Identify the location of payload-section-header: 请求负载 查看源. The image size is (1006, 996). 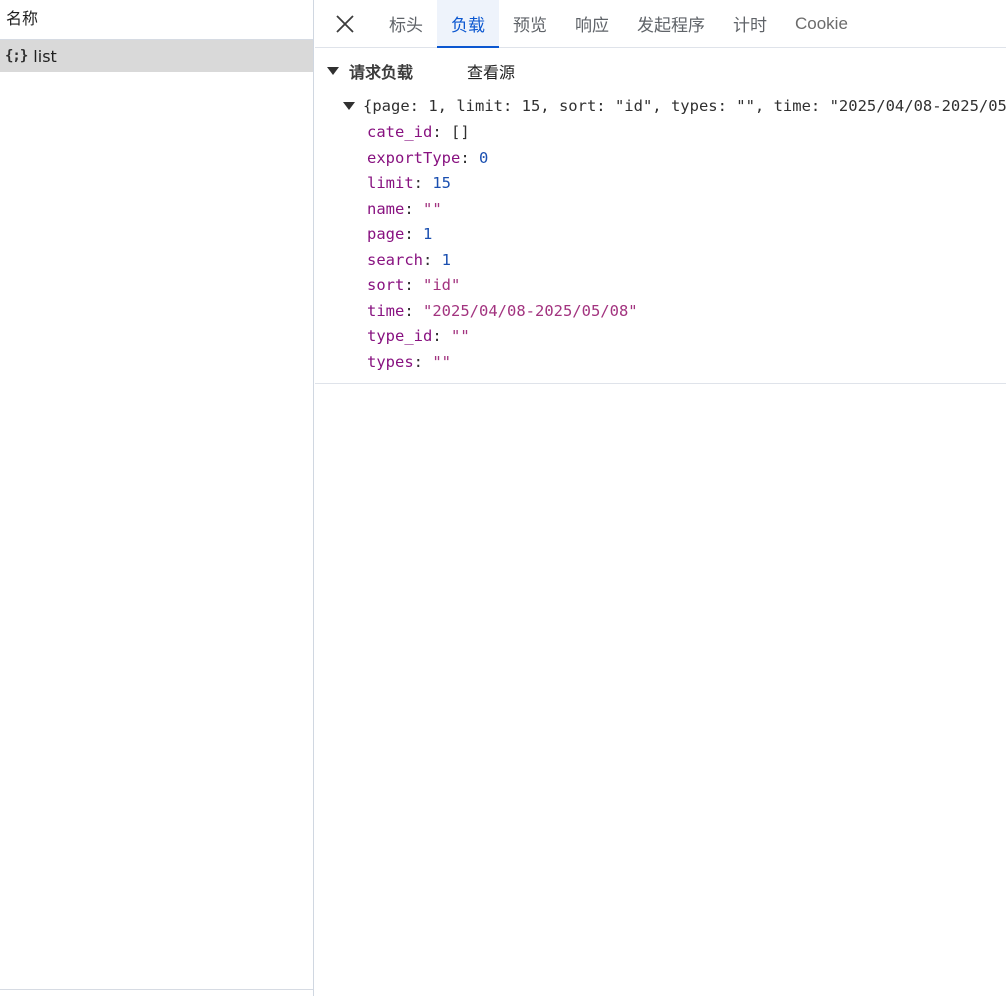
(660, 71).